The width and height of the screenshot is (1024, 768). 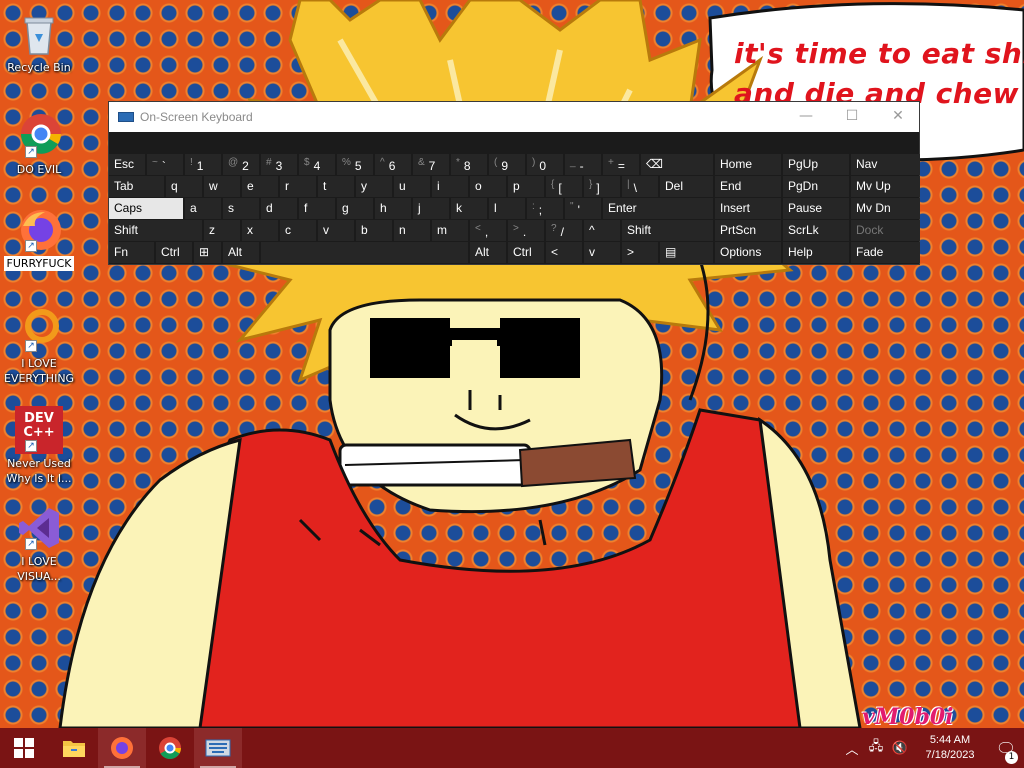 What do you see at coordinates (526, 230) in the screenshot?
I see `osk-key-row4-9: >.` at bounding box center [526, 230].